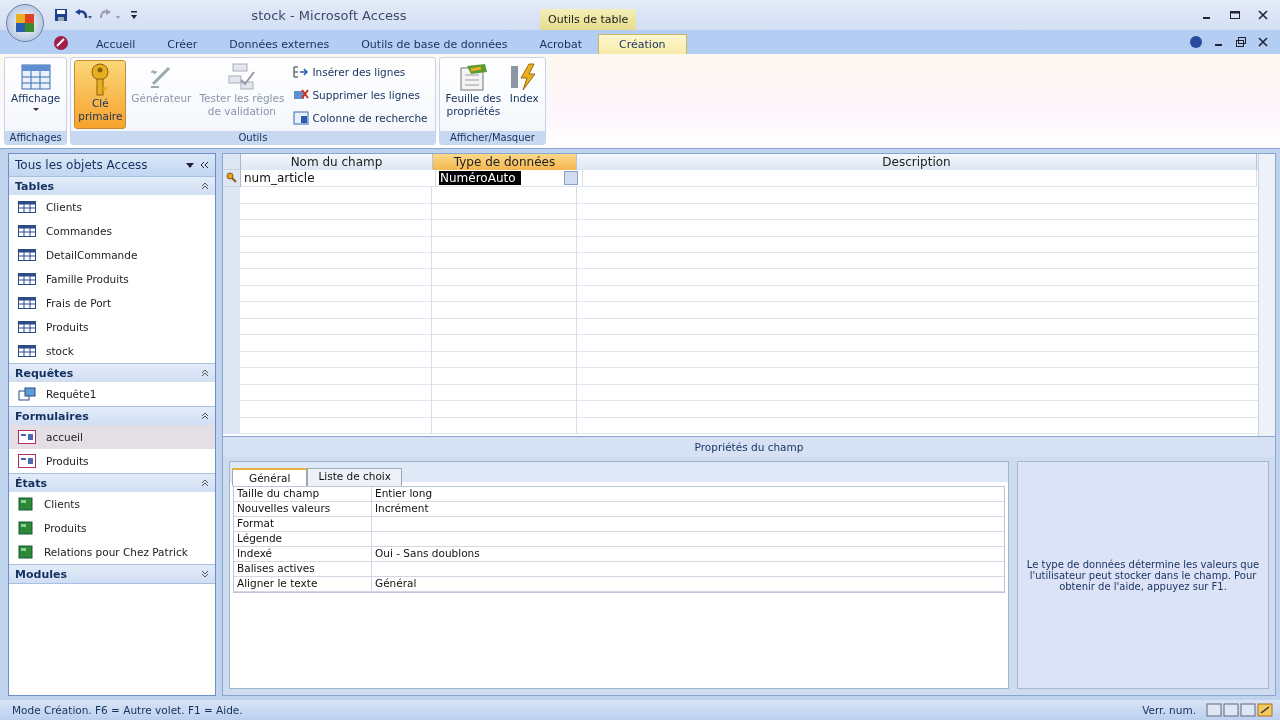 The image size is (1280, 720). I want to click on property-value: Oui - Sans doublons, so click(688, 554).